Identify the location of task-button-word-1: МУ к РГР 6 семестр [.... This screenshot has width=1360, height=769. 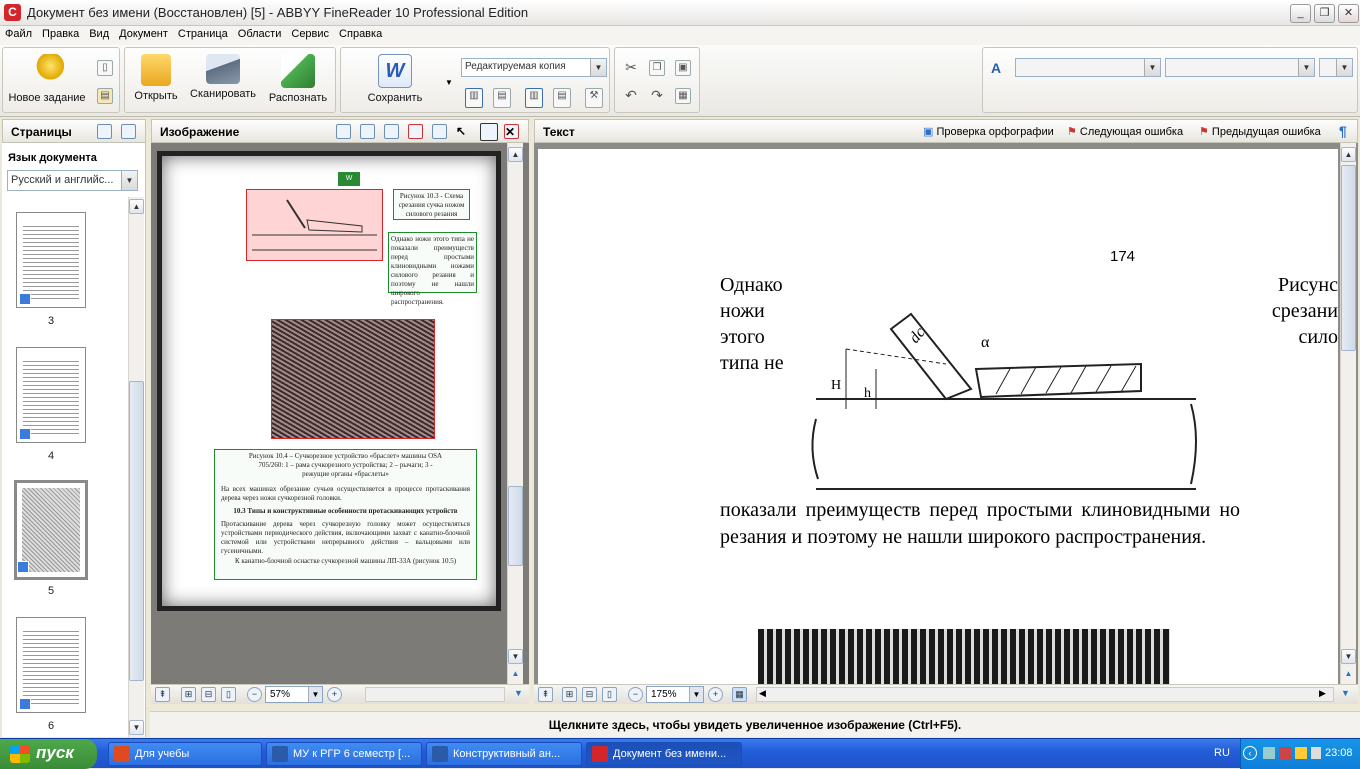
(344, 754).